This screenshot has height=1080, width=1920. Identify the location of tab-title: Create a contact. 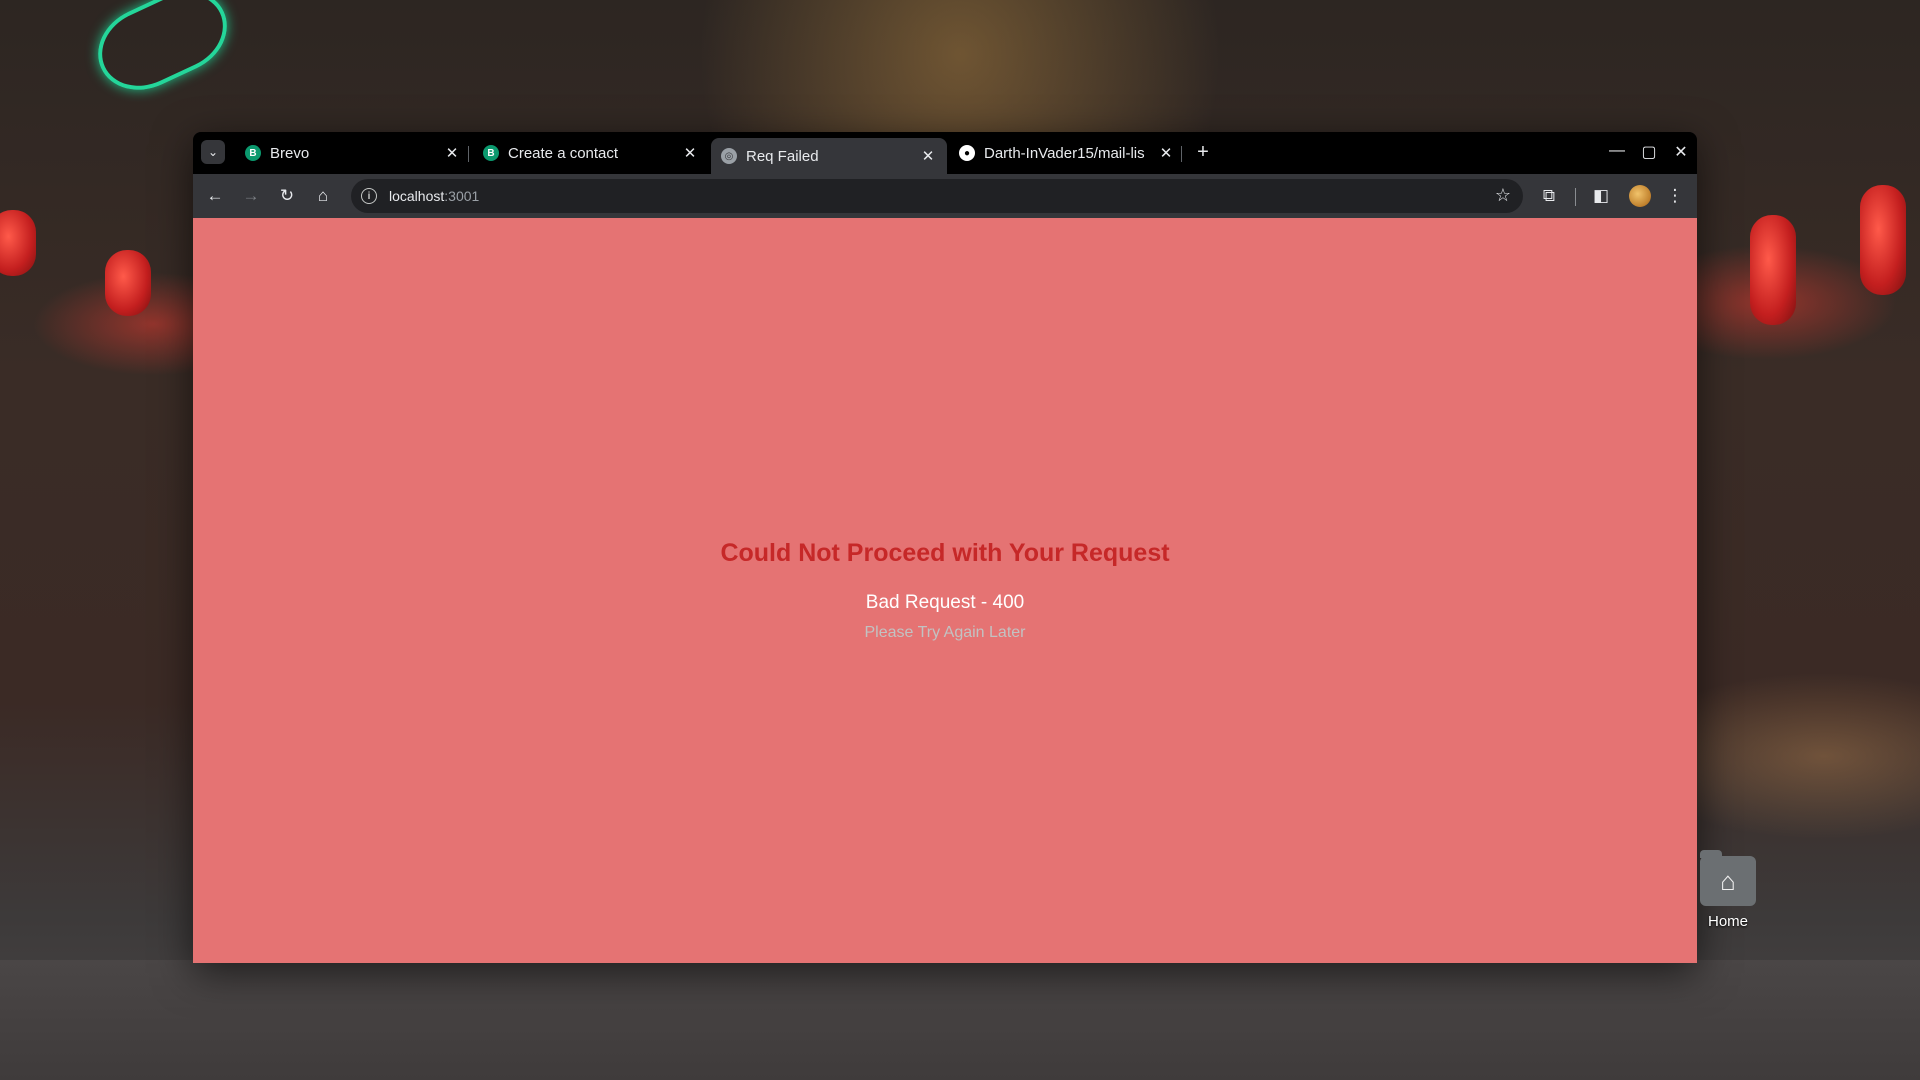
(563, 153).